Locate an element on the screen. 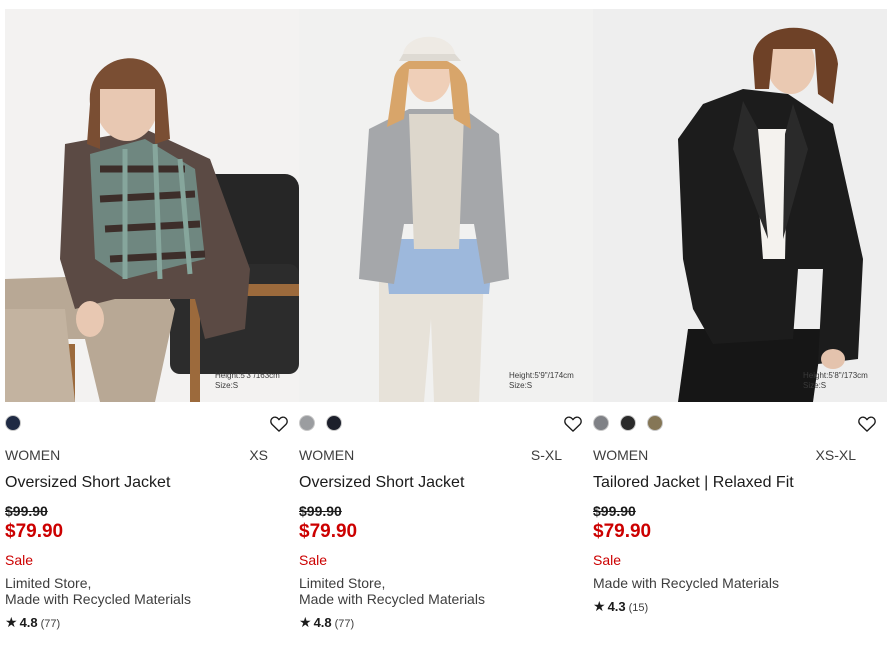  color-swatch-black is located at coordinates (628, 423).